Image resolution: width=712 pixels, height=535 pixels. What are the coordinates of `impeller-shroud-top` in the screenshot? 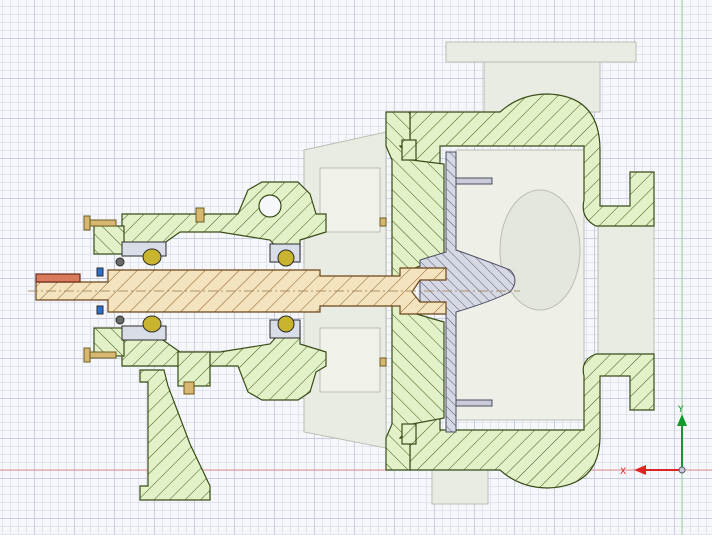 It's located at (474, 181).